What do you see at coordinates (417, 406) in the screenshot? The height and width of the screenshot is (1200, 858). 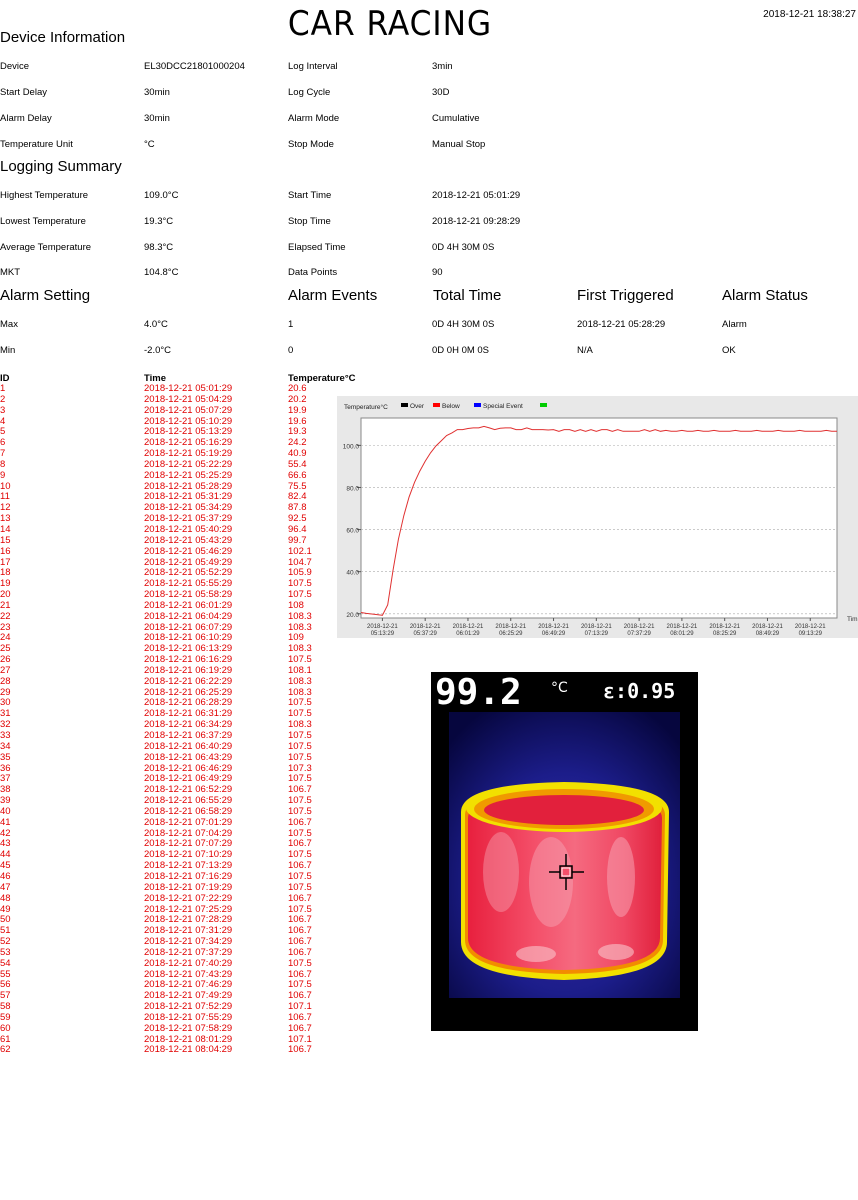 I see `legend-label-over: Over` at bounding box center [417, 406].